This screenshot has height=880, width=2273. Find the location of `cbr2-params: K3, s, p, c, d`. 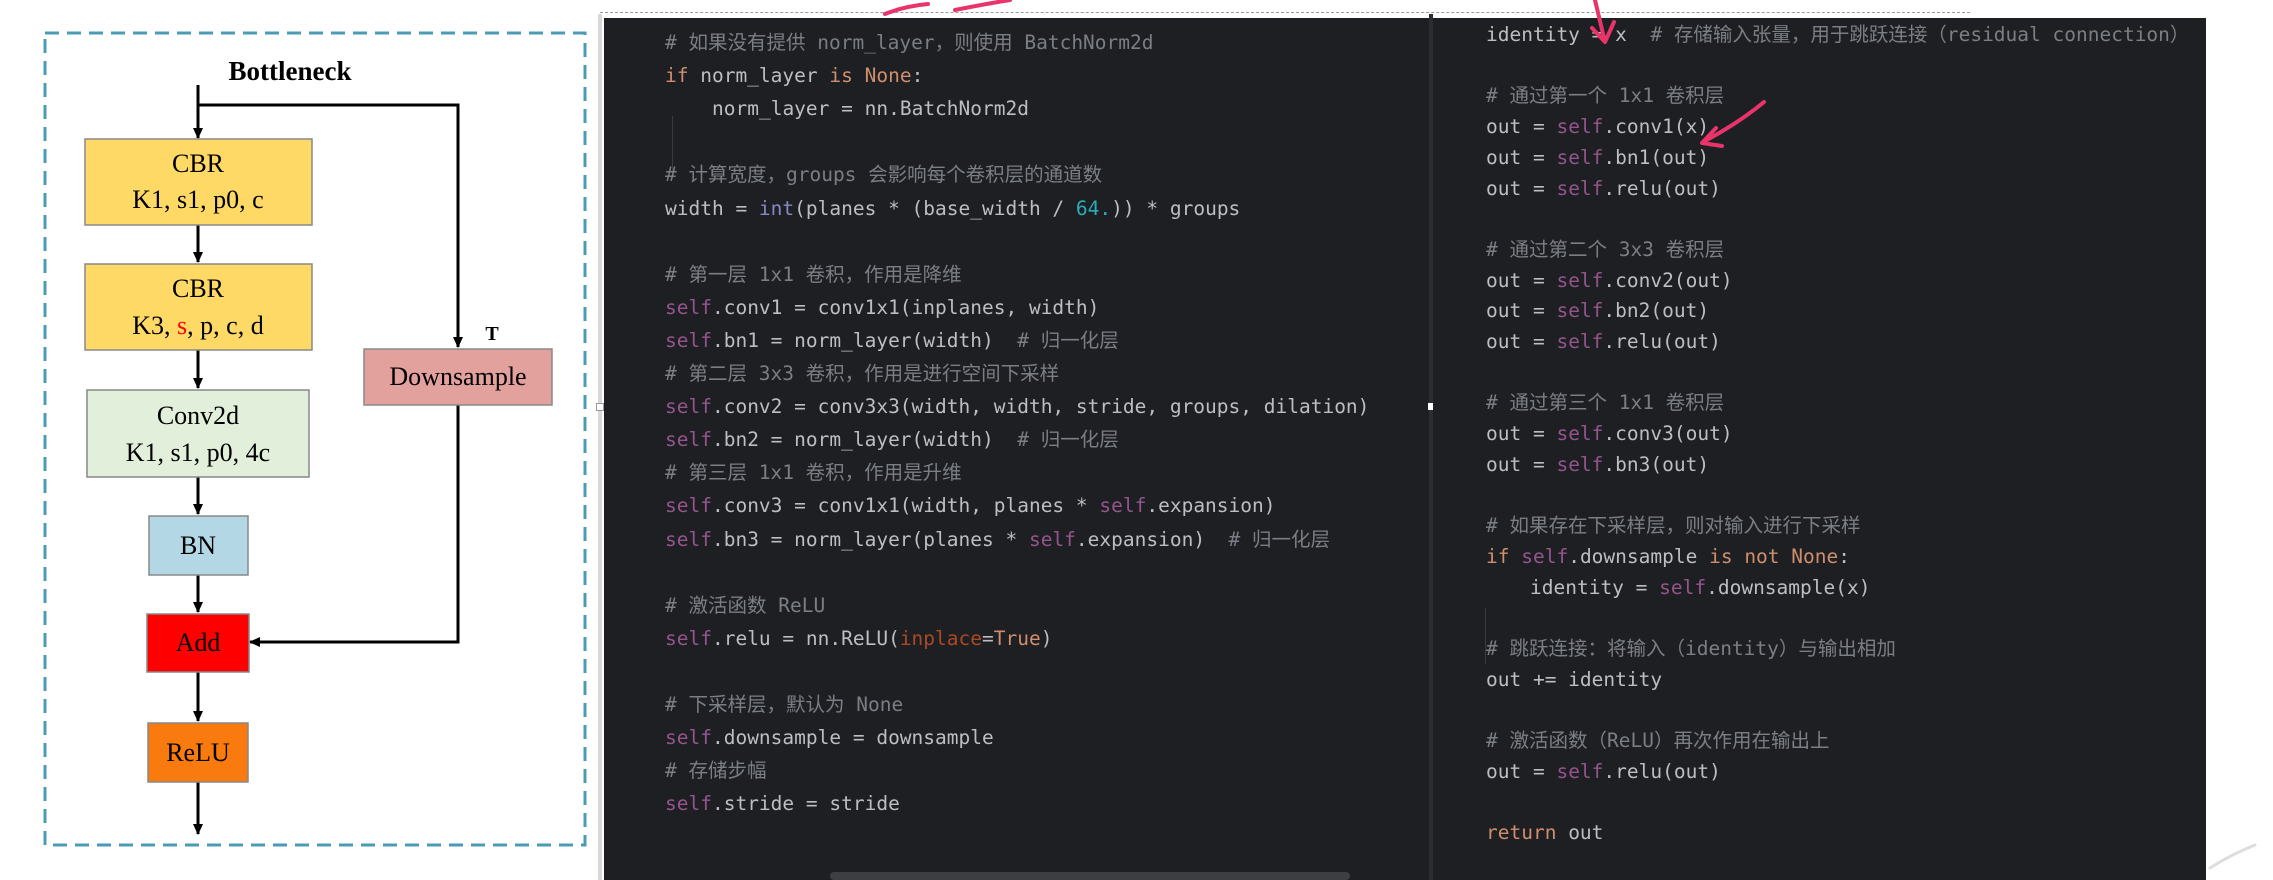

cbr2-params: K3, s, p, c, d is located at coordinates (197, 325).